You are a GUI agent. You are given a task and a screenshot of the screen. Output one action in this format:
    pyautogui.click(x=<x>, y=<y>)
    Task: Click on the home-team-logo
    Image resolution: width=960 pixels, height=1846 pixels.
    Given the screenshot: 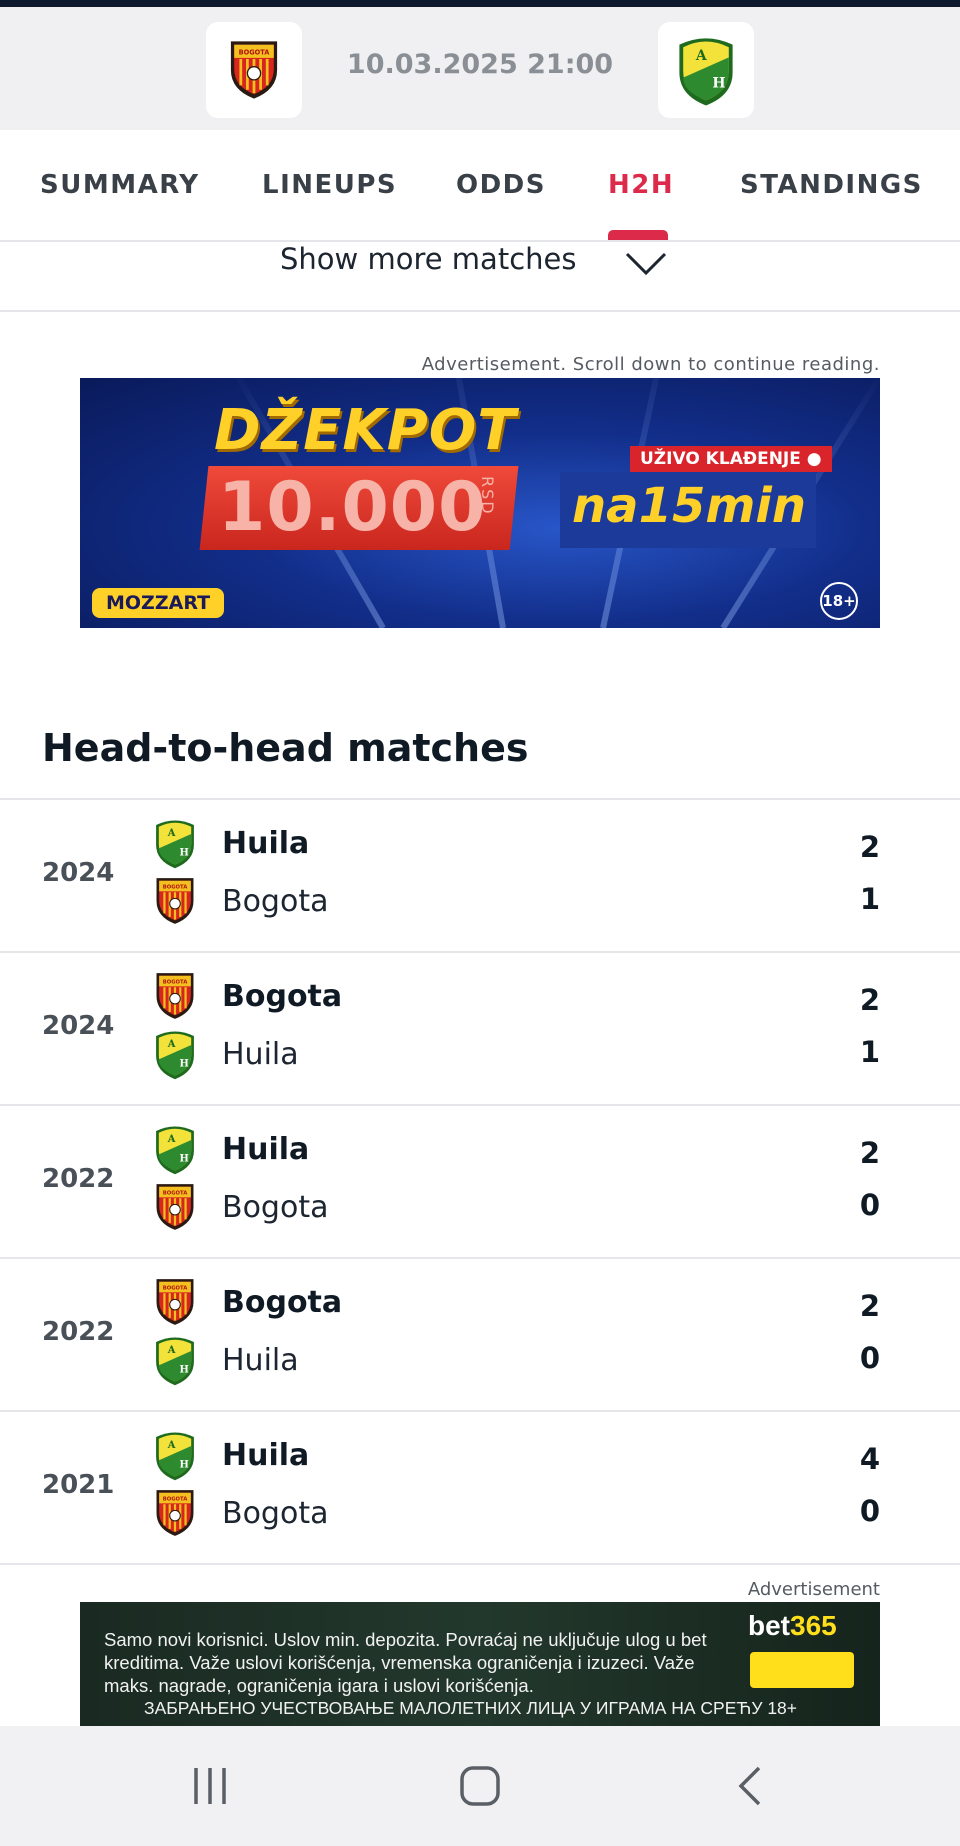 What is the action you would take?
    pyautogui.click(x=254, y=70)
    